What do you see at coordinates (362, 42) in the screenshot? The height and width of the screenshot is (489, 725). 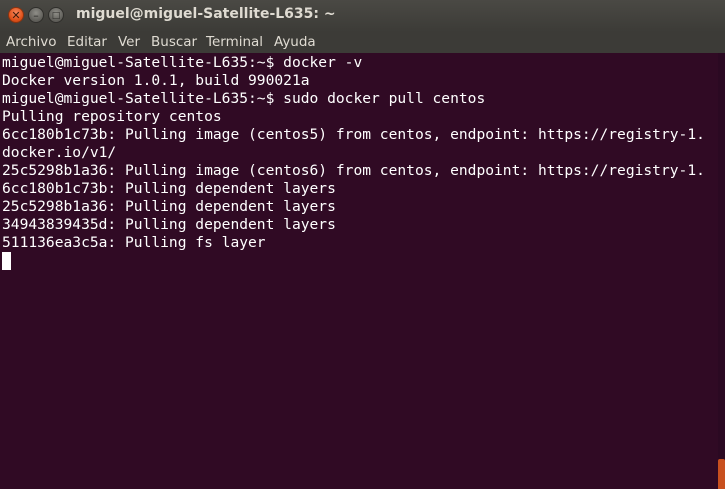 I see `menu-bar: Archivo Editar Ver Buscar Terminal Ayuda` at bounding box center [362, 42].